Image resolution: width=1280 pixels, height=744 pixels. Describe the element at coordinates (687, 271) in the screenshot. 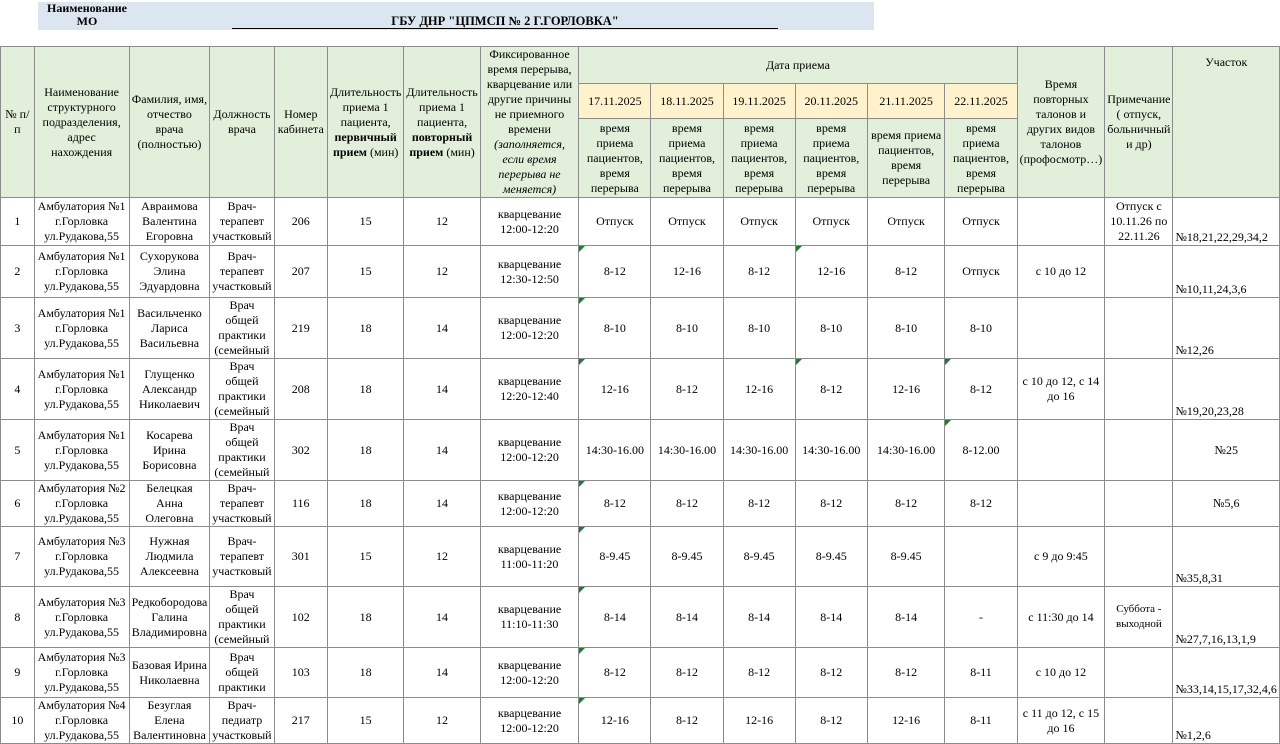

I see `day-cell-2: 12-16` at that location.